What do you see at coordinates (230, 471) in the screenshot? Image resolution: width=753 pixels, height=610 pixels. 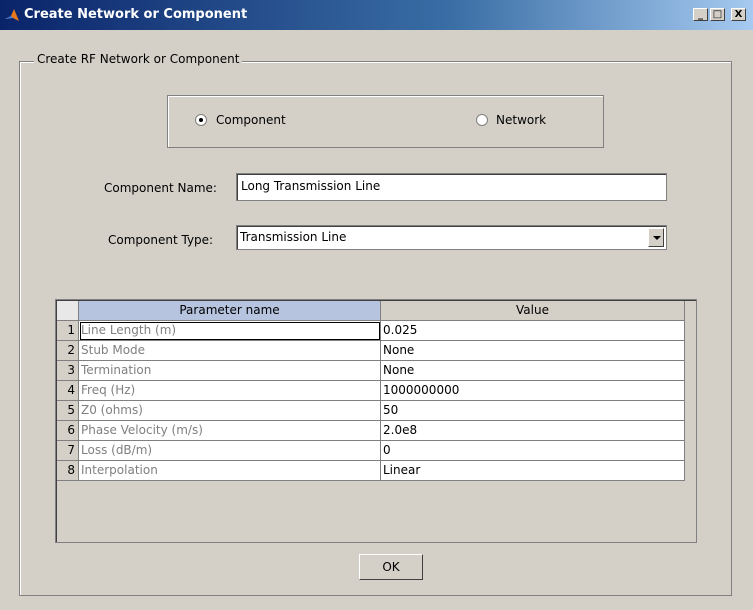 I see `parameter-name-cell: Interpolation` at bounding box center [230, 471].